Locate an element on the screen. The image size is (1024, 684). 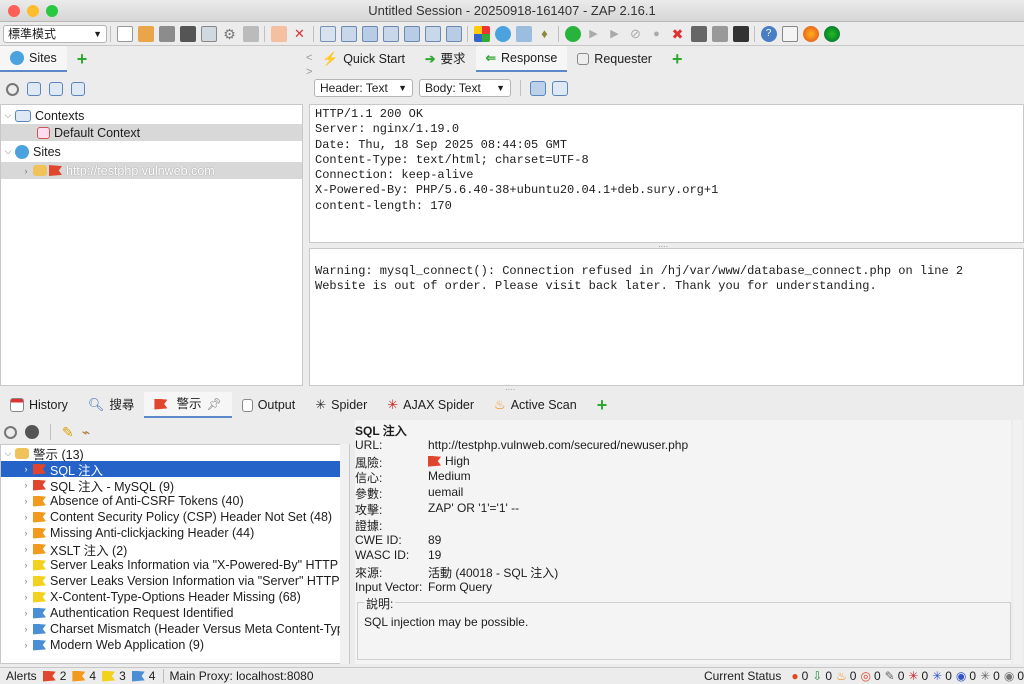
export-context-icon is located at coordinates (78, 89).